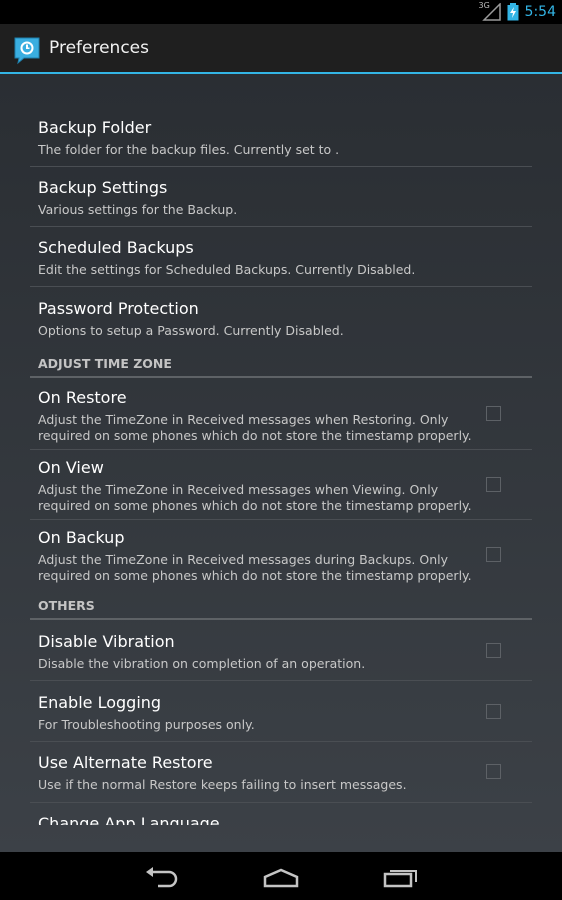  I want to click on home-icon, so click(281, 878).